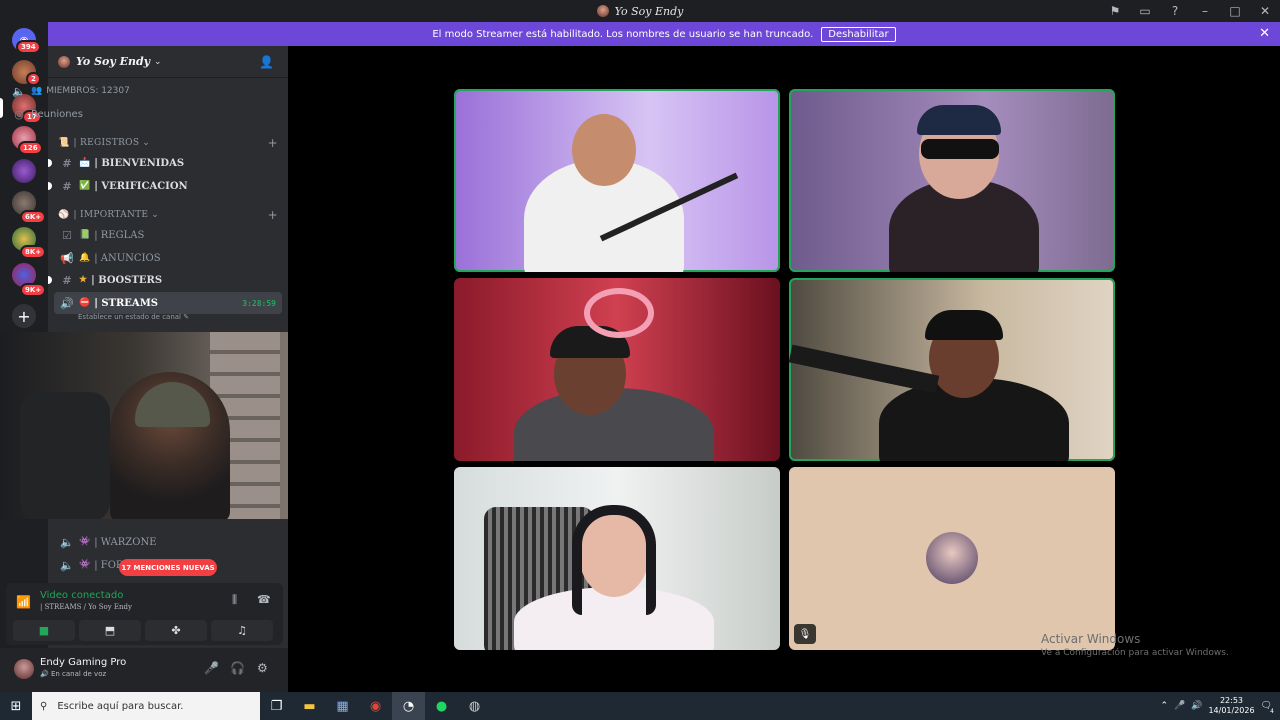 The height and width of the screenshot is (720, 1280). Describe the element at coordinates (1267, 708) in the screenshot. I see `notifications-icon: 🗨 4` at that location.